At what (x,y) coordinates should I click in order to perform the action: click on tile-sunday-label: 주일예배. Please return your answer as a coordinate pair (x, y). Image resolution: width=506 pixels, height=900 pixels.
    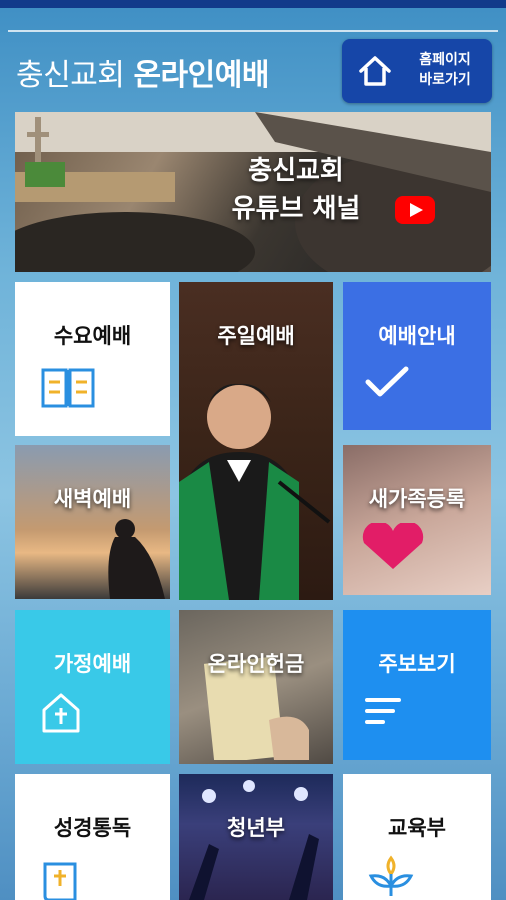
    Looking at the image, I should click on (256, 336).